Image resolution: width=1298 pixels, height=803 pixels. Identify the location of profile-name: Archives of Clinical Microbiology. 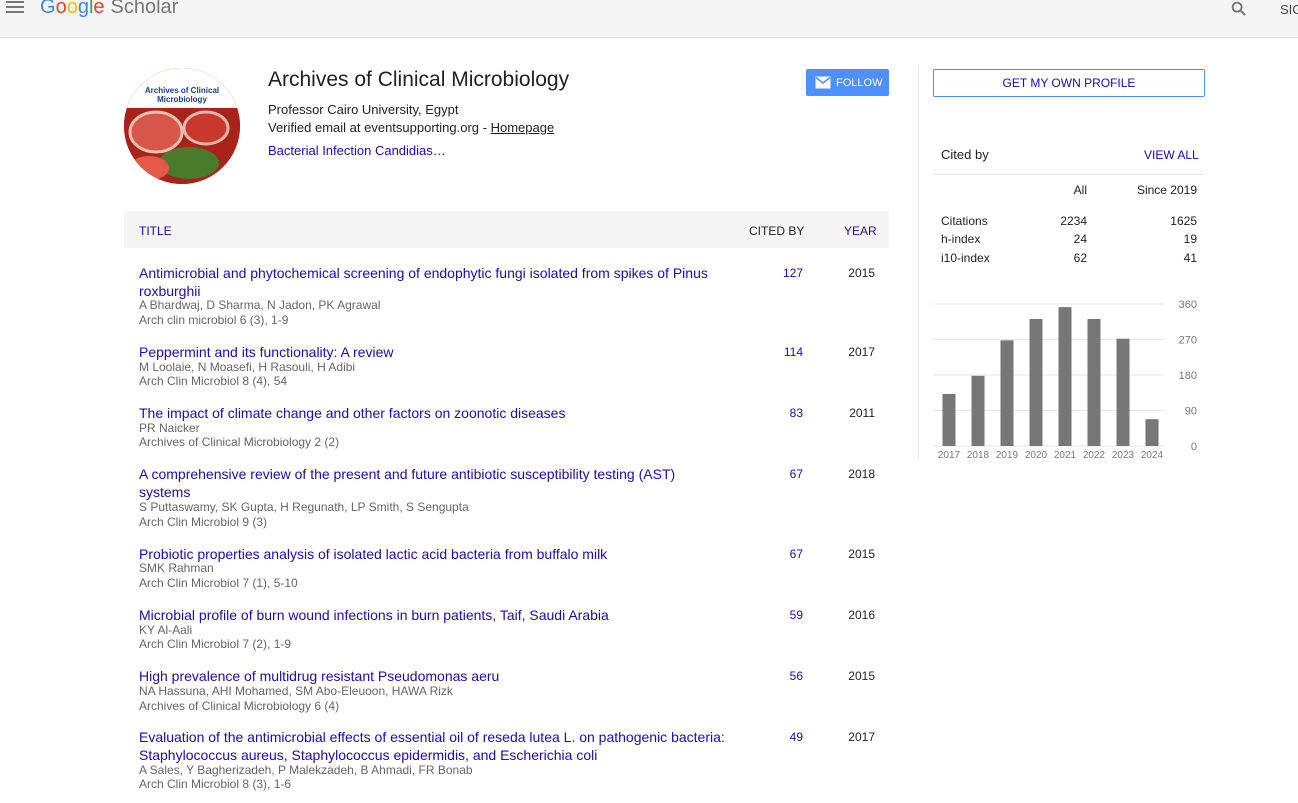
(419, 79).